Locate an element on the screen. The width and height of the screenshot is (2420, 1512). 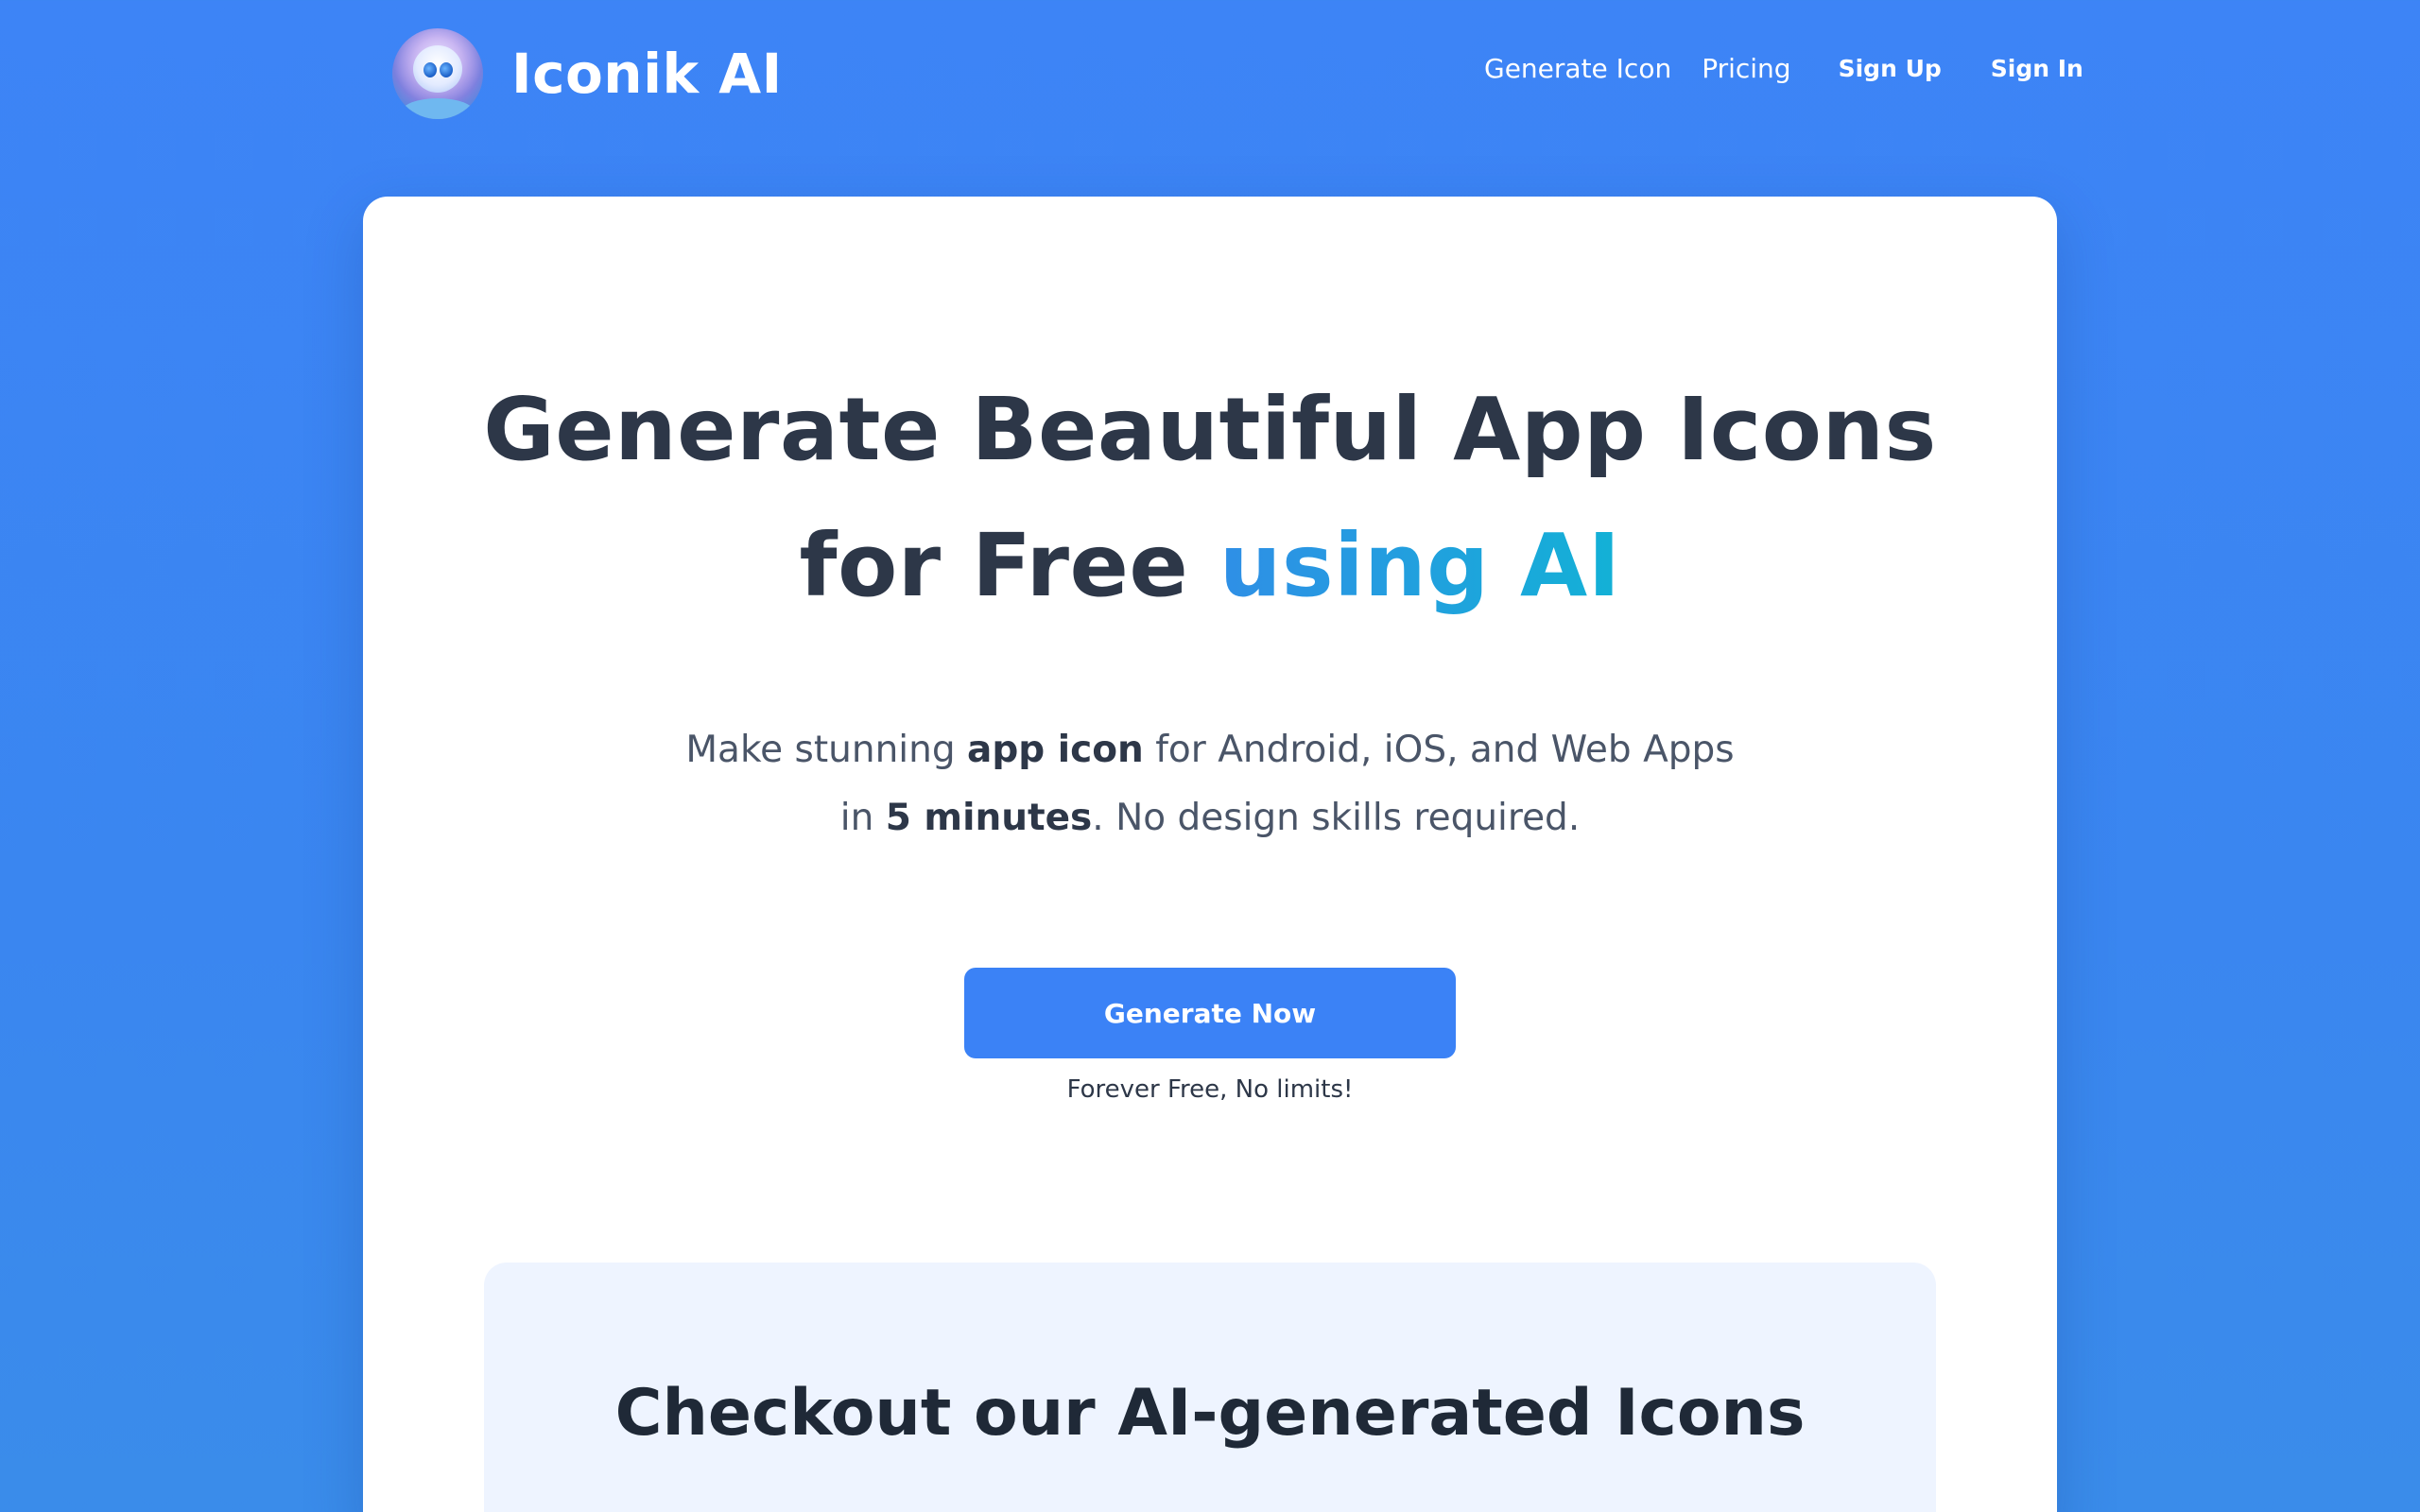
hero-title-line1: Generate Beautiful App Icons is located at coordinates (1210, 429).